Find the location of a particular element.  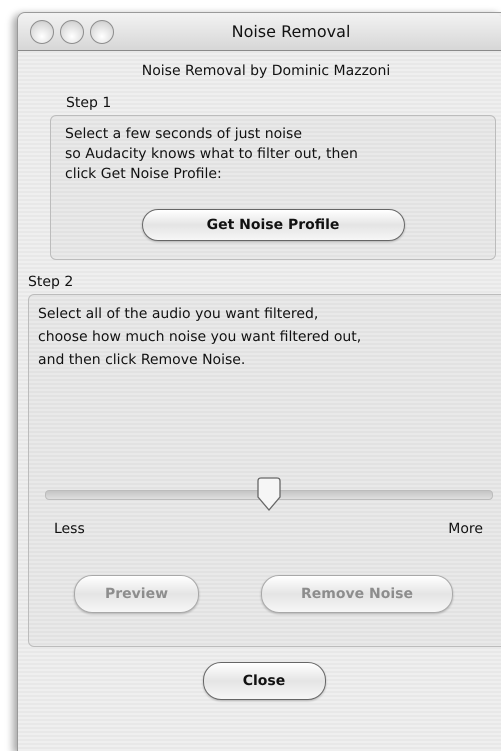

slider-min-label: Less is located at coordinates (69, 529).